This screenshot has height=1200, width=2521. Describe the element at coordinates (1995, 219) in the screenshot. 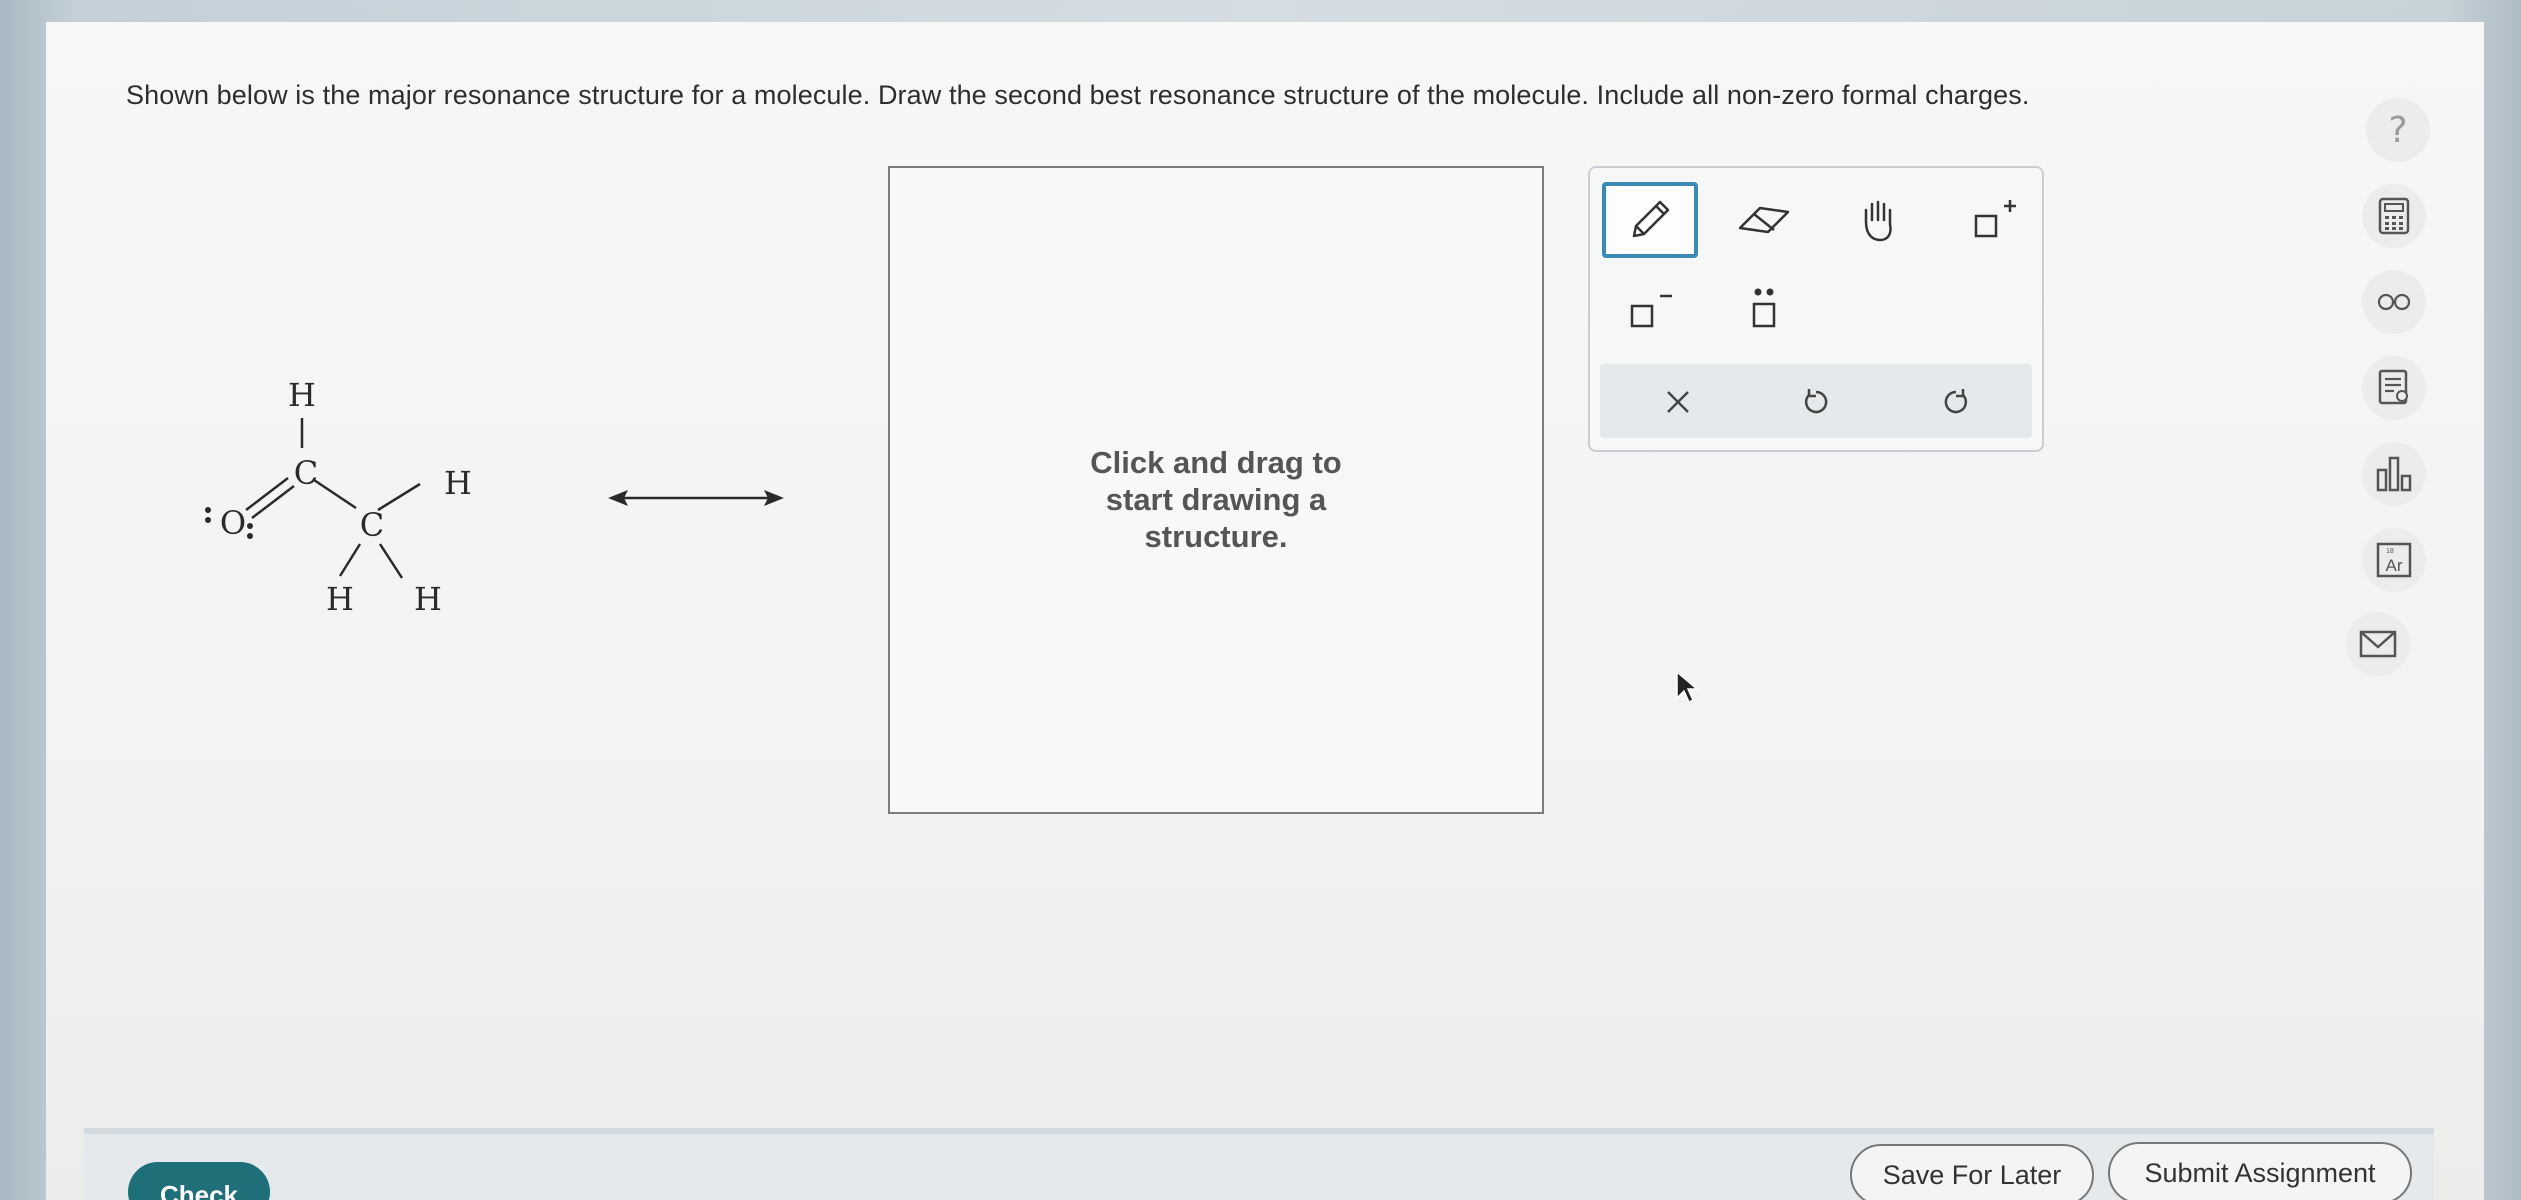

I see `positive-charge-icon` at that location.